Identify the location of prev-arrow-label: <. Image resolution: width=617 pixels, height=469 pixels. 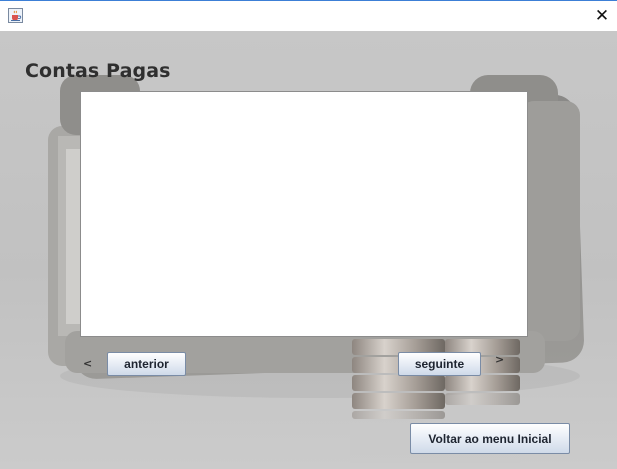
(88, 363).